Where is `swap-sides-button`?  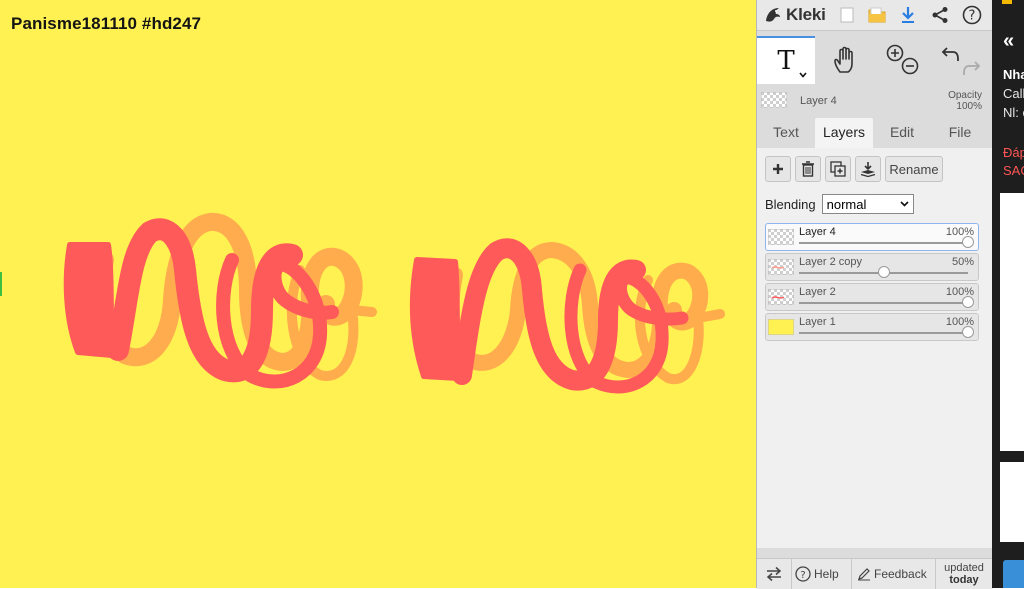
swap-sides-button is located at coordinates (774, 574).